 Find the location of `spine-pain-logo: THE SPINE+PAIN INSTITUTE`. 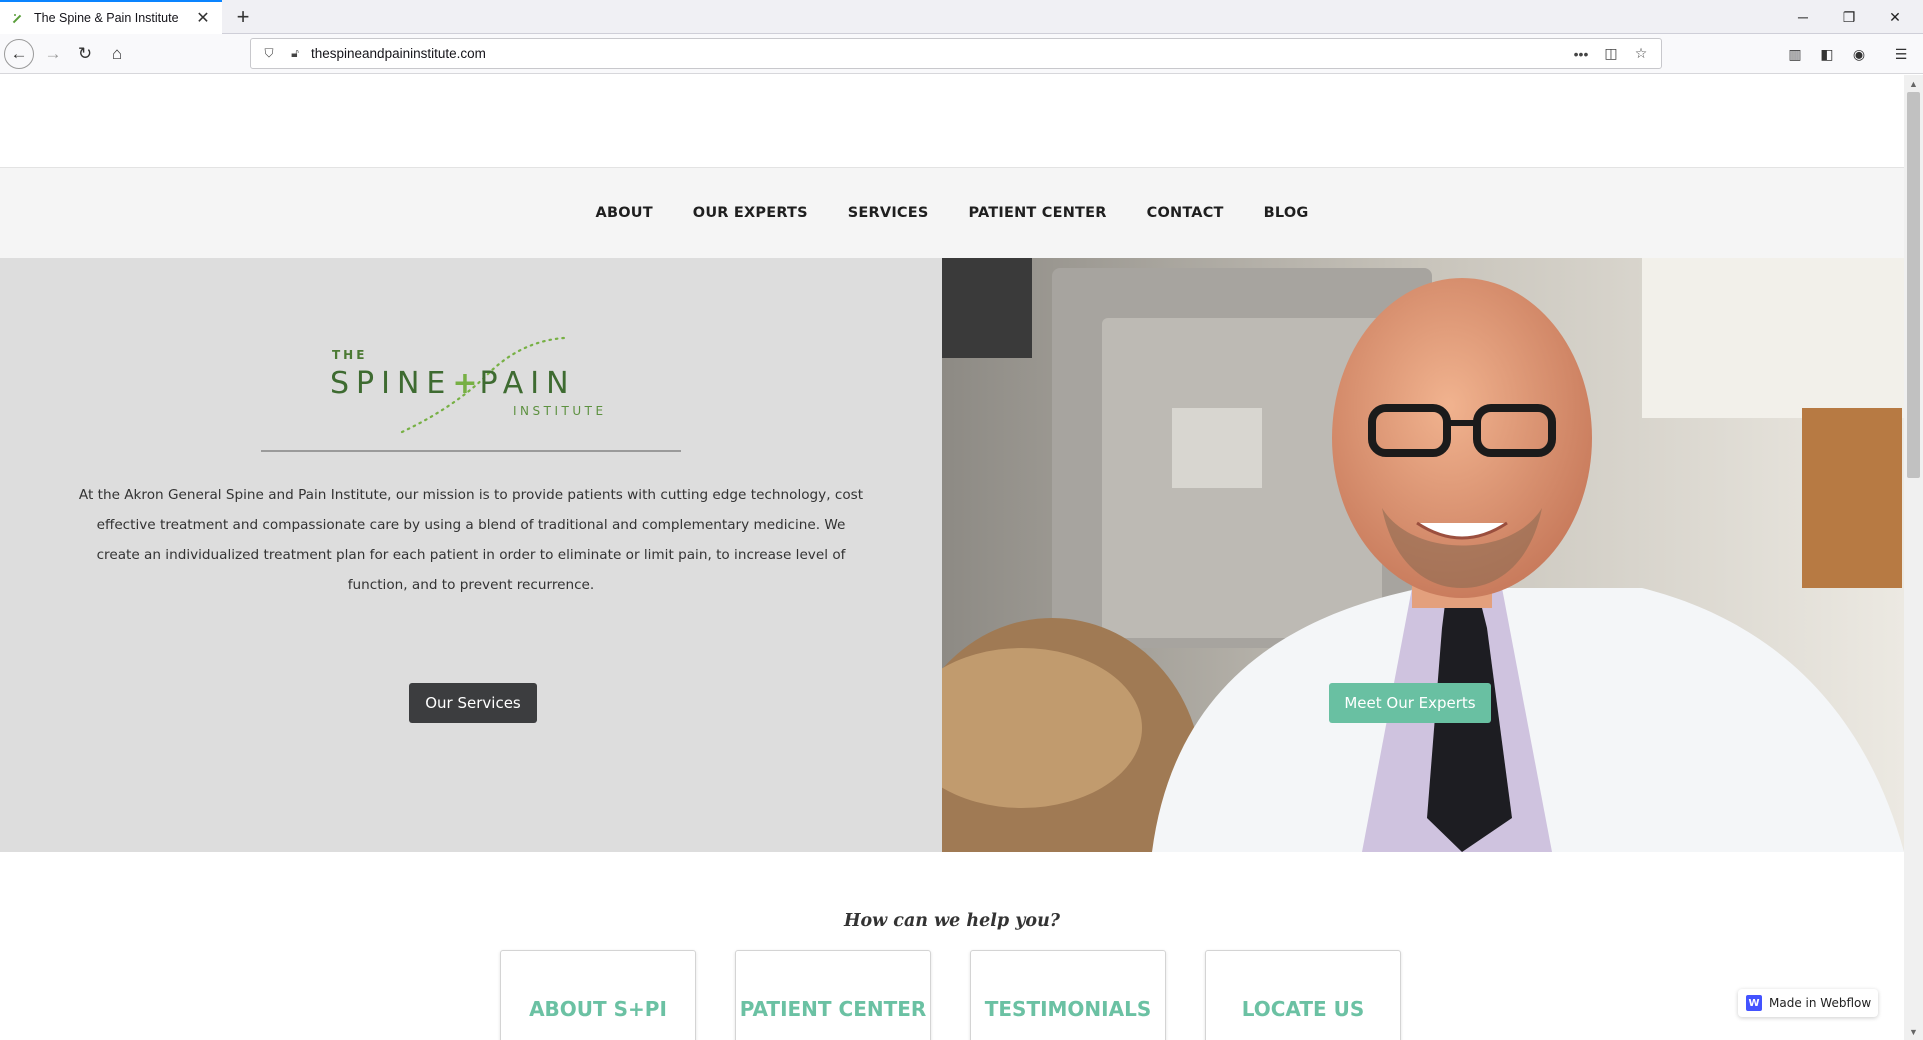

spine-pain-logo: THE SPINE+PAIN INSTITUTE is located at coordinates (472, 391).